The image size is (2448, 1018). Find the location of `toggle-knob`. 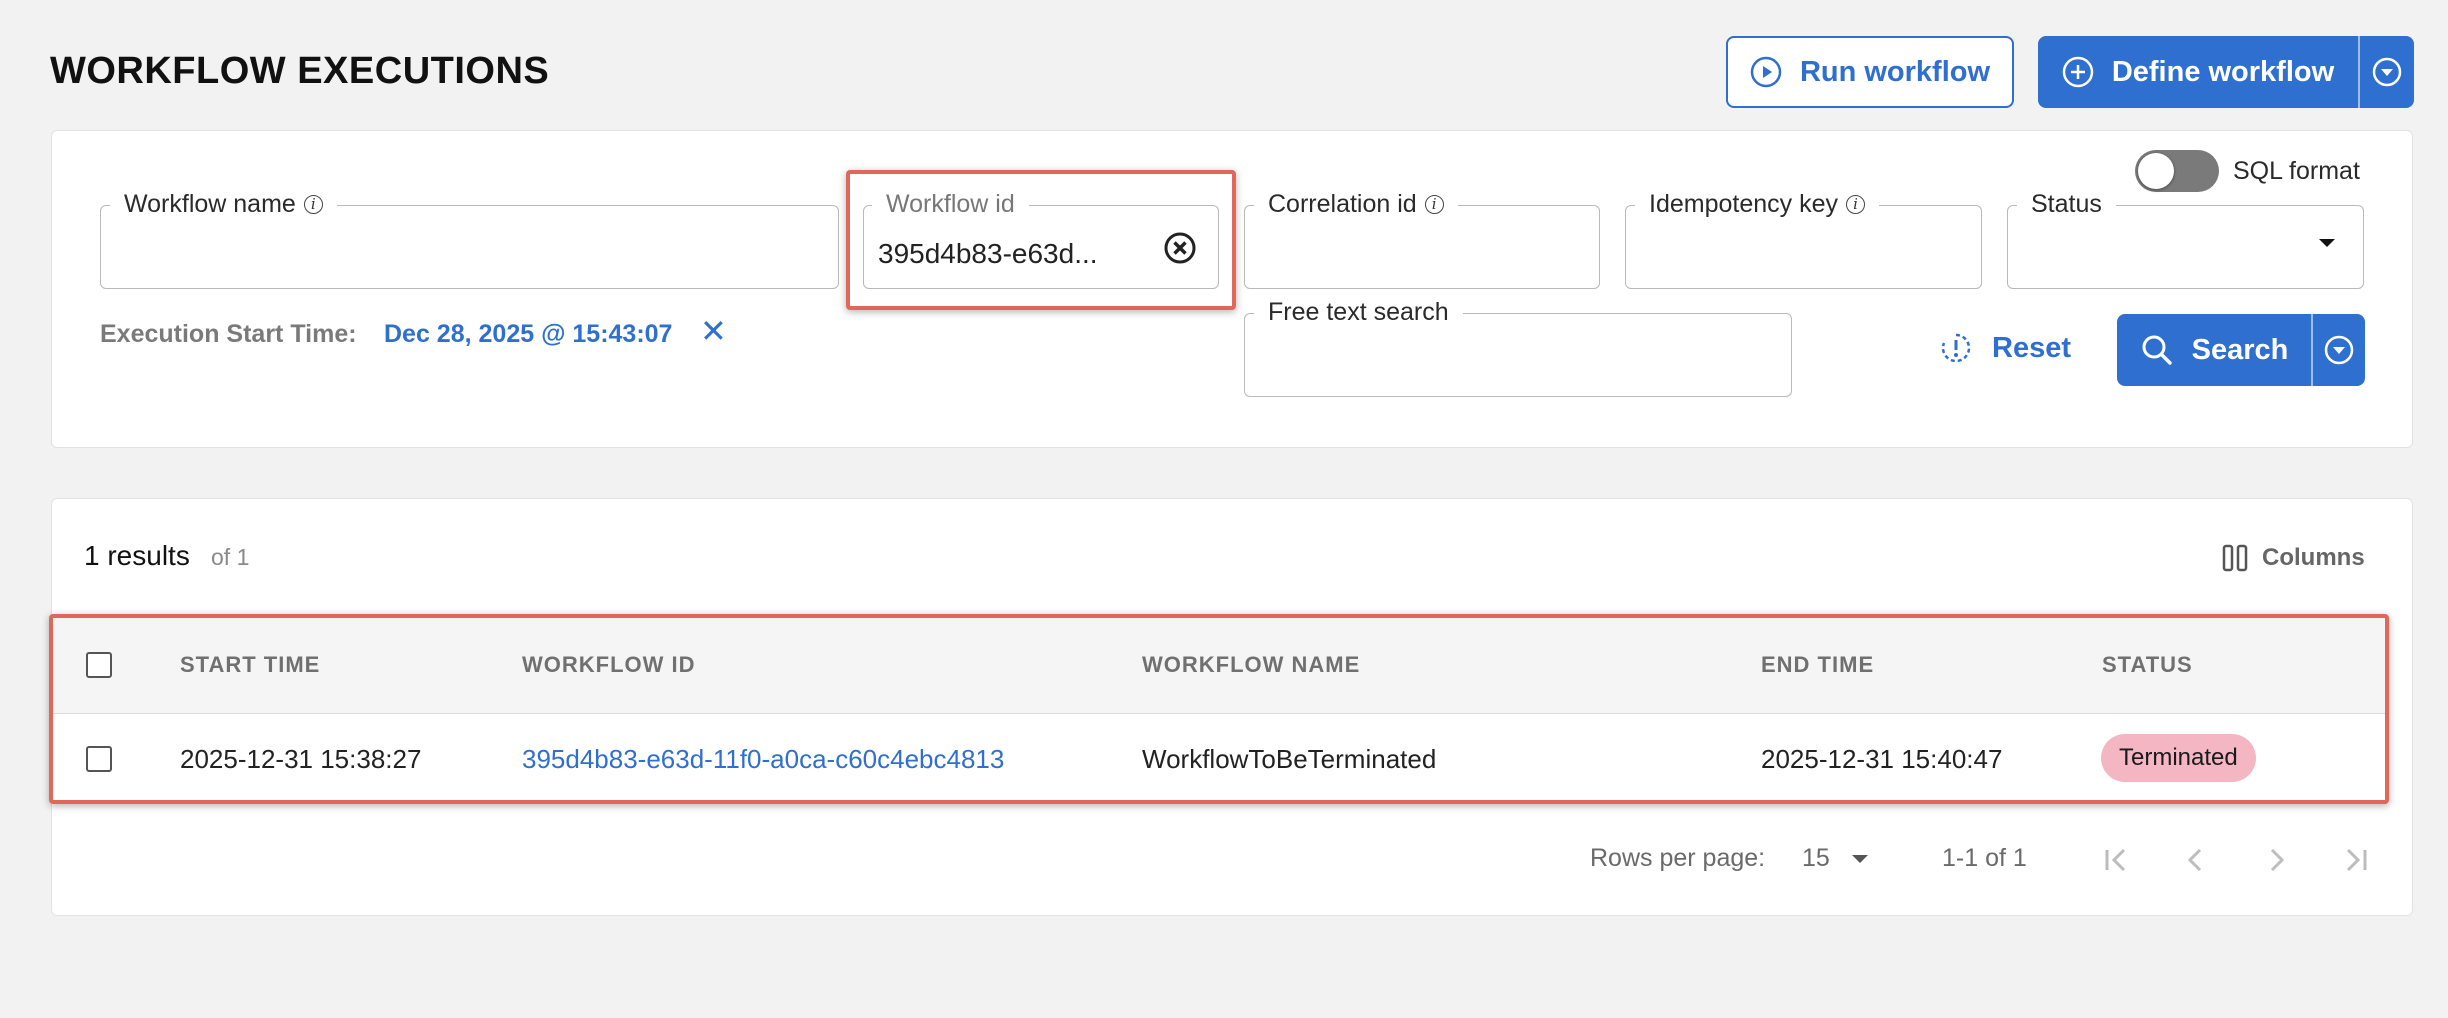

toggle-knob is located at coordinates (2156, 171).